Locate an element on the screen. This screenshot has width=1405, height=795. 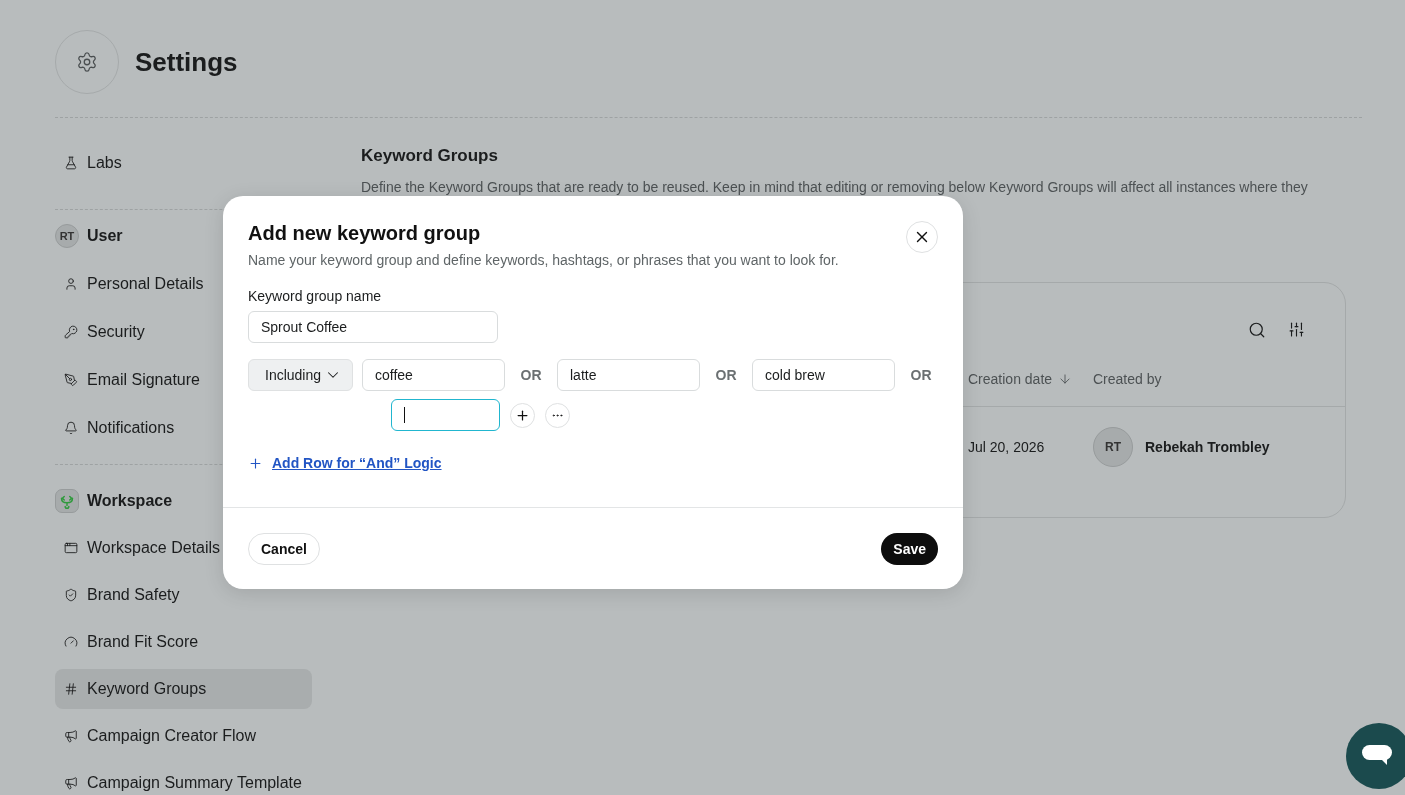
section-title: Keyword Groups is located at coordinates (430, 156).